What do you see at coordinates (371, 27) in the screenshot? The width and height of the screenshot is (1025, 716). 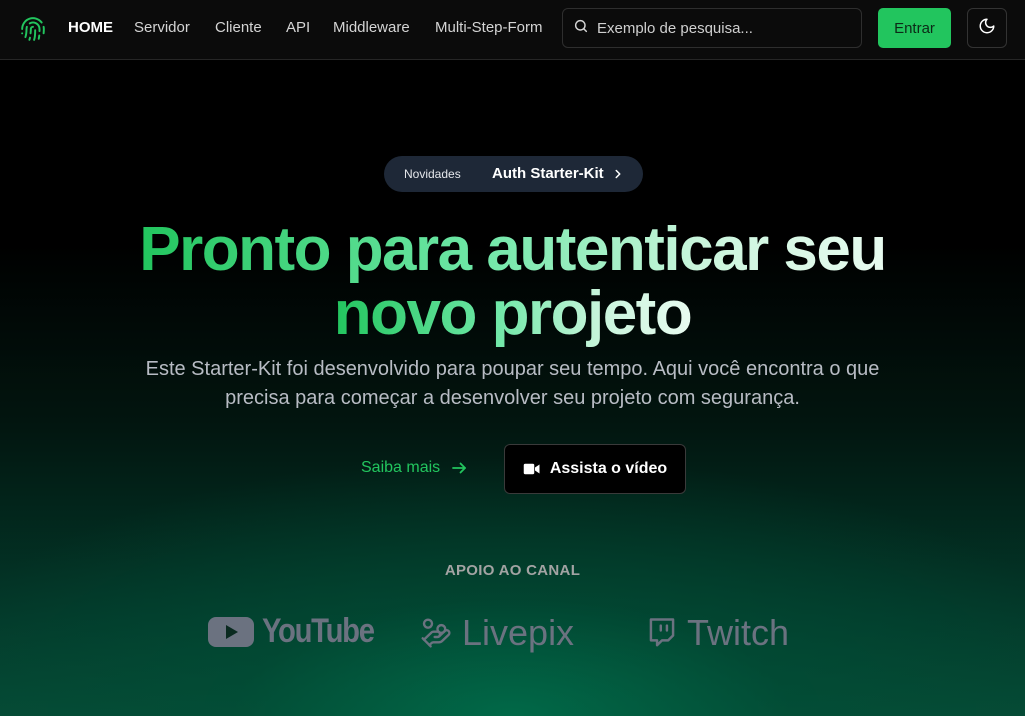 I see `nav-link-middleware: Middleware` at bounding box center [371, 27].